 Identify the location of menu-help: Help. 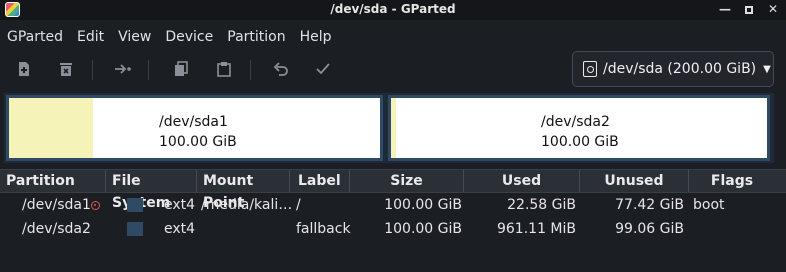
(316, 37).